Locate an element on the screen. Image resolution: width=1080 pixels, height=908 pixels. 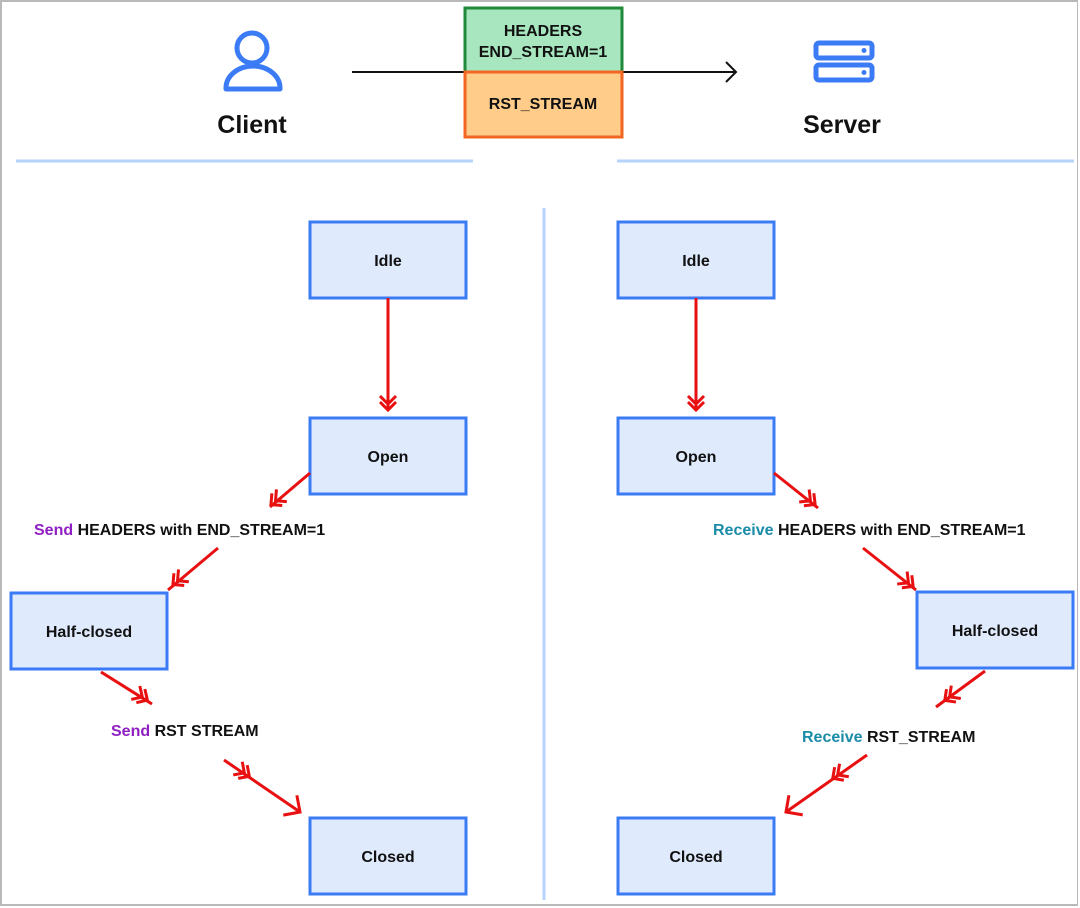
svg-text: RST_STREAM is located at coordinates (543, 104).